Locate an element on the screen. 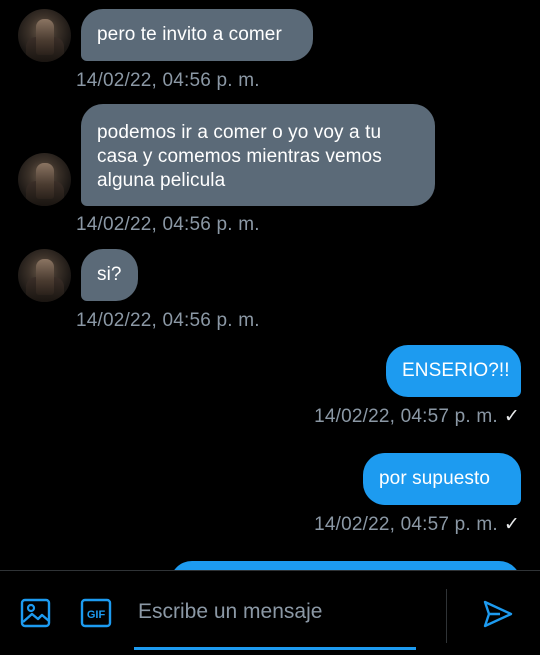 This screenshot has height=655, width=540. gif-icon: GIF is located at coordinates (96, 613).